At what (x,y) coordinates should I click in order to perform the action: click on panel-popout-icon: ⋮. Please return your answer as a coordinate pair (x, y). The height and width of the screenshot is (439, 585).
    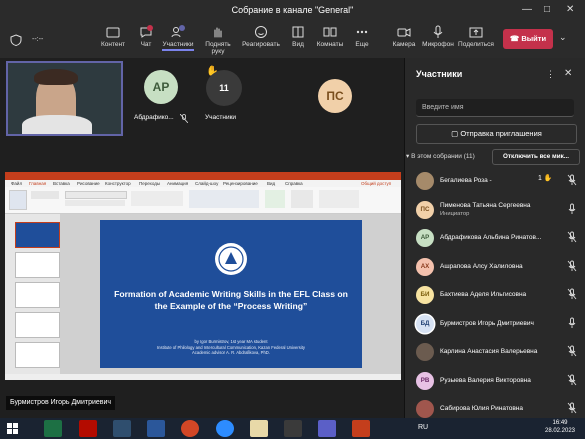
    Looking at the image, I should click on (550, 74).